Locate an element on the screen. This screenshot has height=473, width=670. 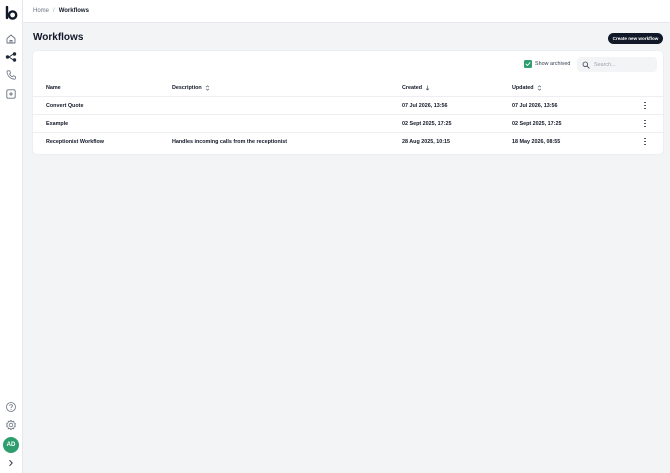
gear-icon is located at coordinates (11, 425).